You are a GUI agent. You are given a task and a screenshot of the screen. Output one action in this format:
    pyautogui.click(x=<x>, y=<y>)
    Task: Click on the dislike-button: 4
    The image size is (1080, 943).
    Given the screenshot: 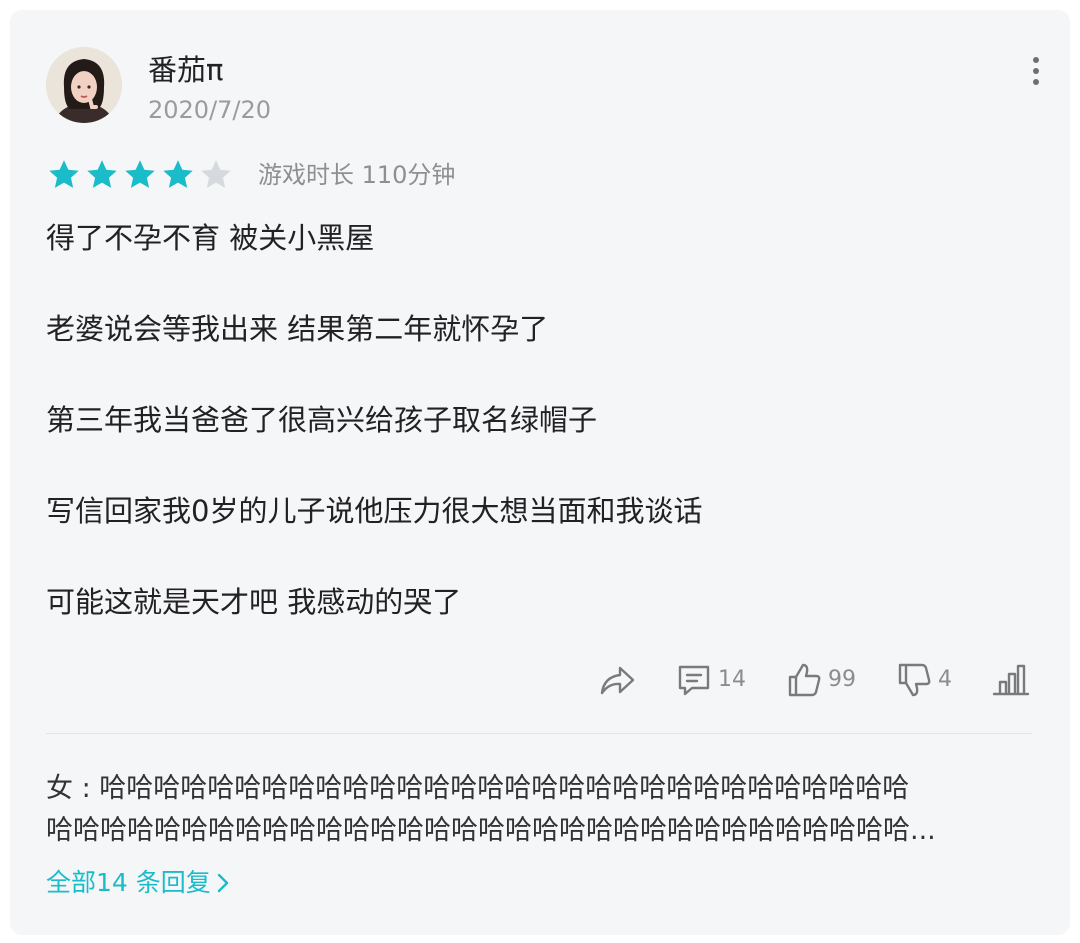 What is the action you would take?
    pyautogui.click(x=924, y=680)
    